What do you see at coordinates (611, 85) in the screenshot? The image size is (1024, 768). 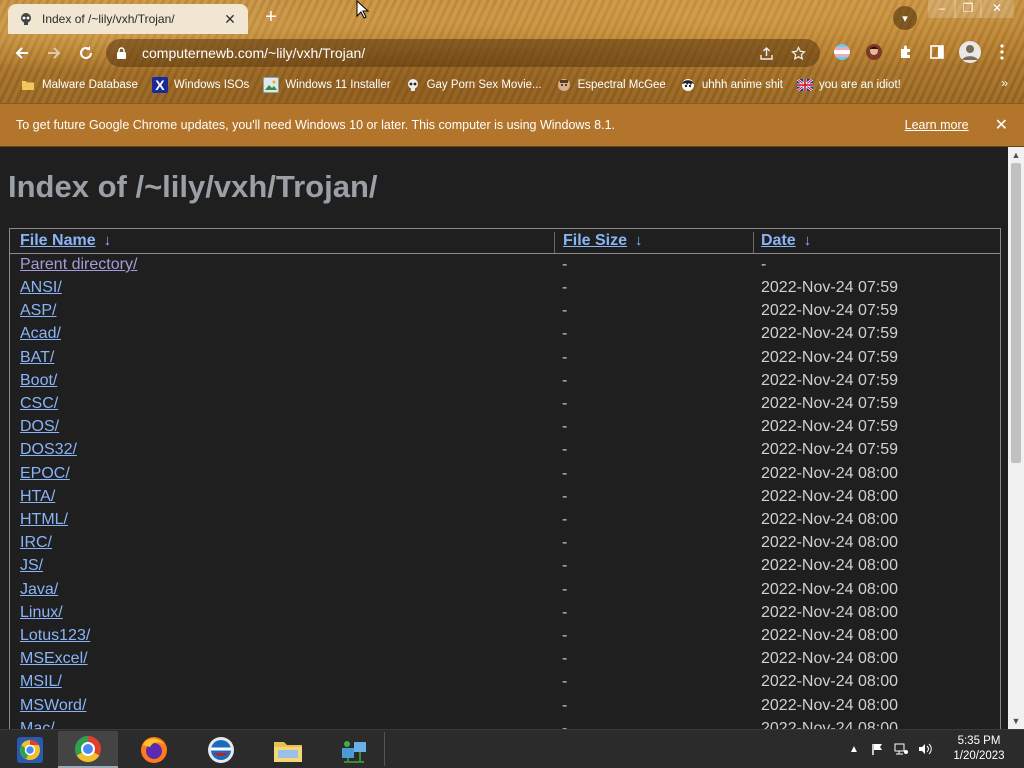 I see `bookmark-item: Espectral McGee` at bounding box center [611, 85].